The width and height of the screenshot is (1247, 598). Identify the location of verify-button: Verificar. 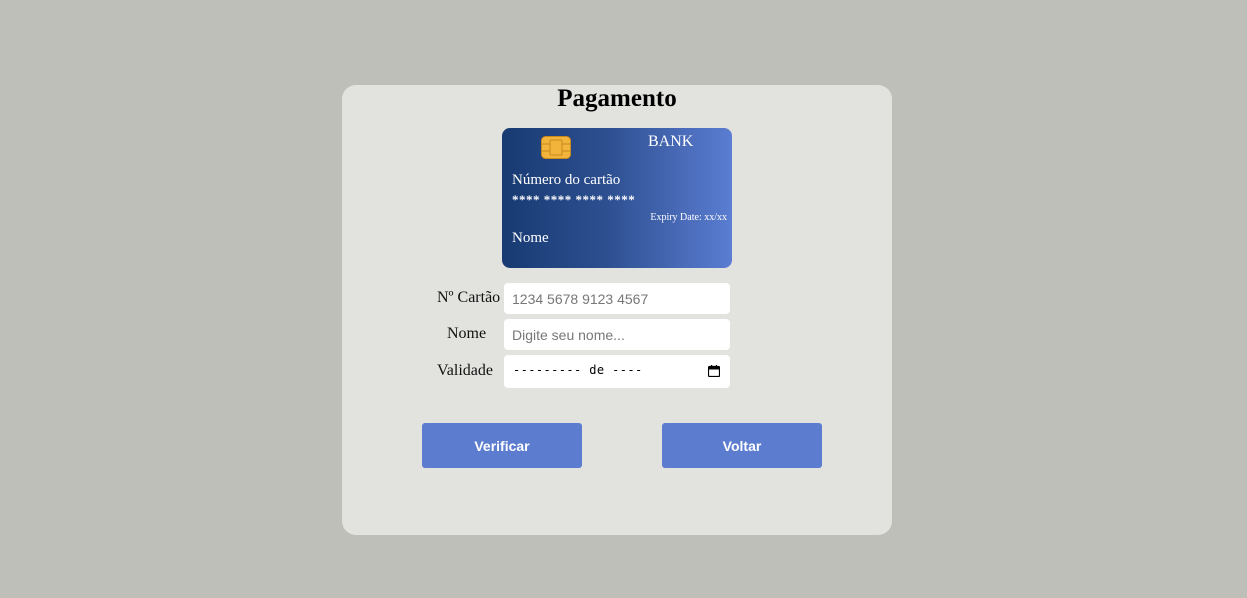
(502, 445).